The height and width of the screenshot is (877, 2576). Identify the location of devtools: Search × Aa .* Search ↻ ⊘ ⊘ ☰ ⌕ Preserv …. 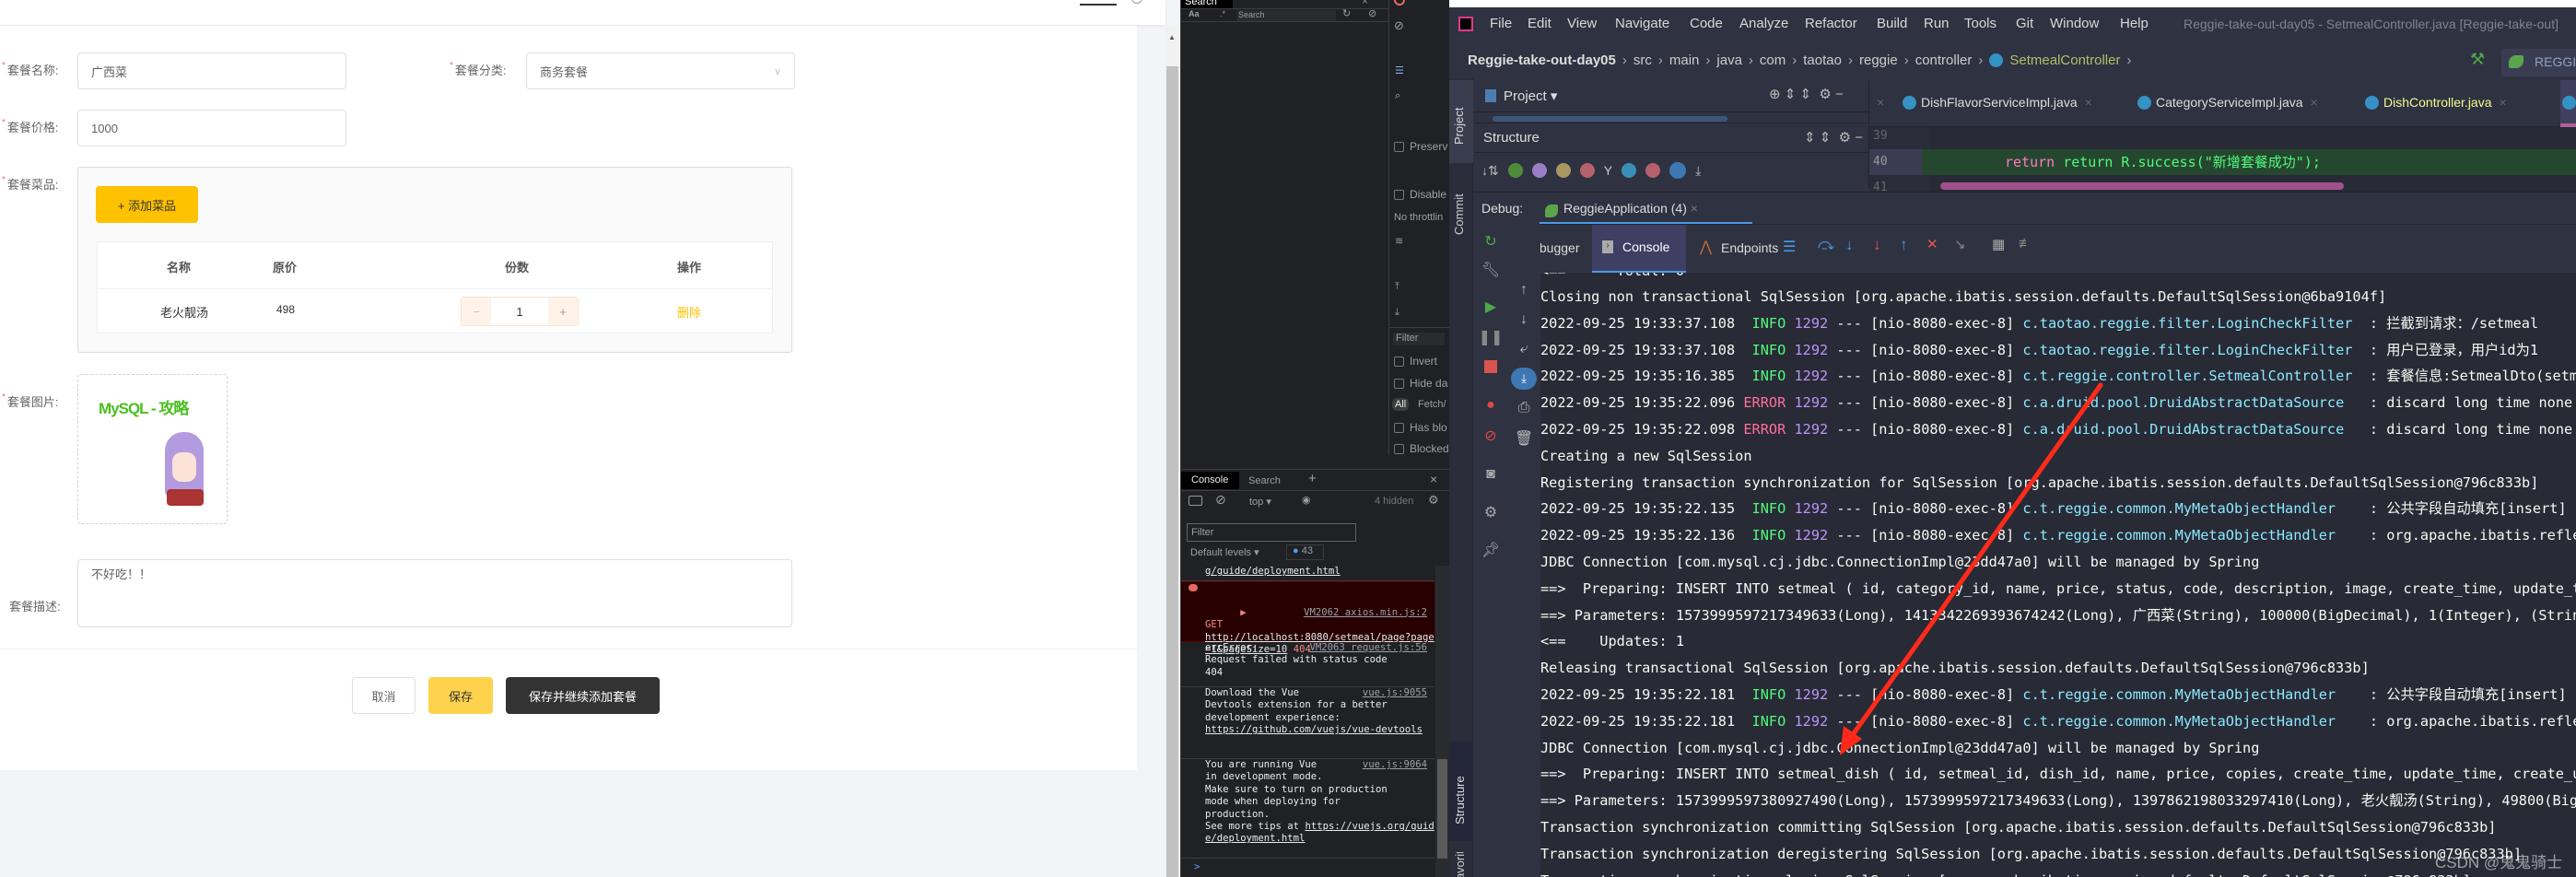
(1314, 438).